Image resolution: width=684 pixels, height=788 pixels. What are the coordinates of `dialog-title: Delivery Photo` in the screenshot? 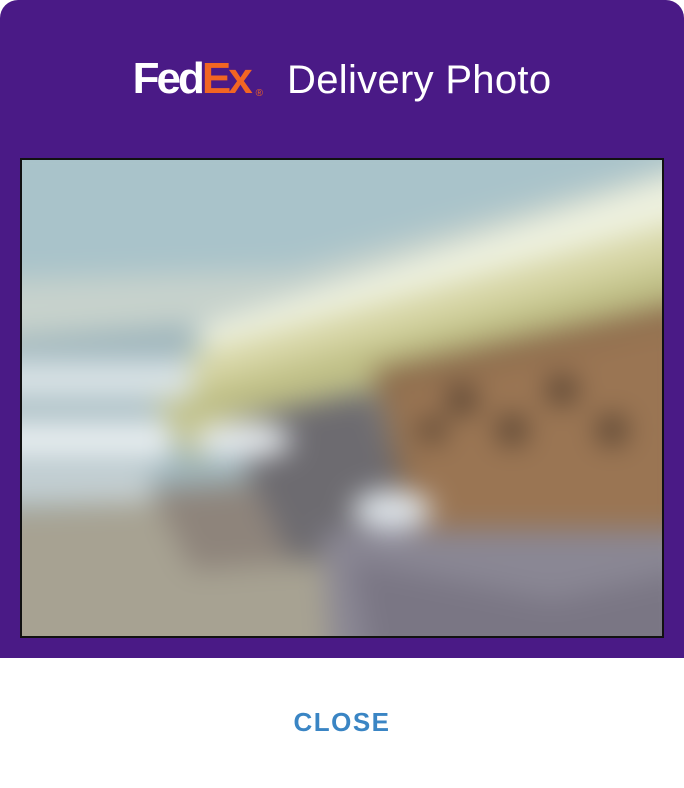 It's located at (419, 79).